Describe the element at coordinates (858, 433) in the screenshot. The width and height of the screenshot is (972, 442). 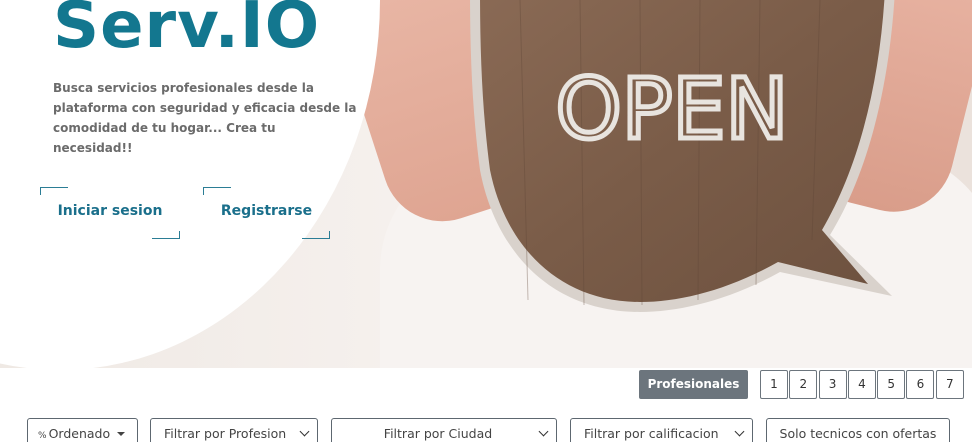
I see `offers-only-label: Solo tecnicos con ofertas` at that location.